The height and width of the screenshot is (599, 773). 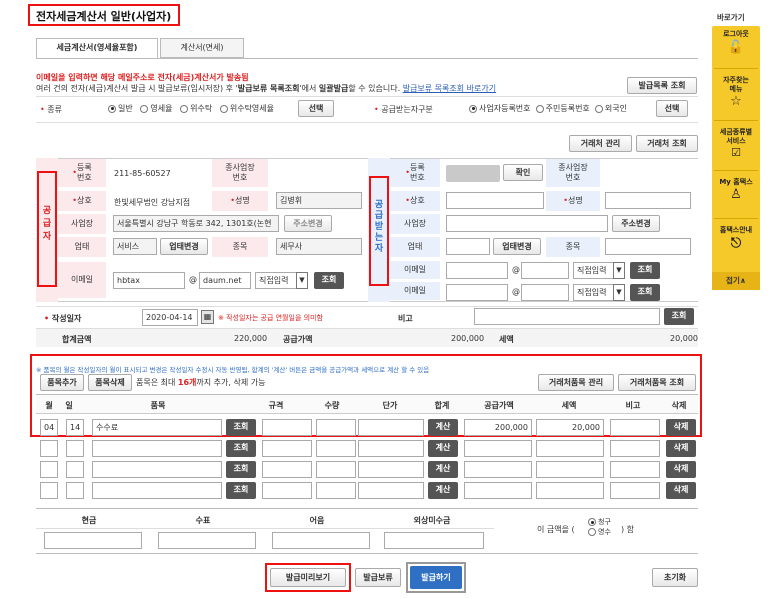 What do you see at coordinates (636, 223) in the screenshot?
I see `receiver-addr-change-button: 주소변경` at bounding box center [636, 223].